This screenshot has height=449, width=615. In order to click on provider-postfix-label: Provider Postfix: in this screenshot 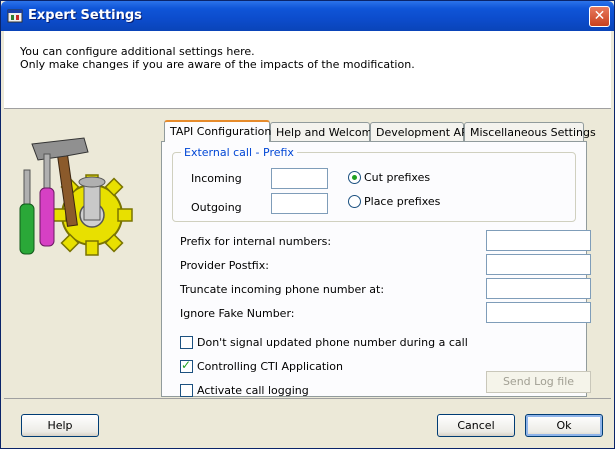, I will do `click(224, 265)`.